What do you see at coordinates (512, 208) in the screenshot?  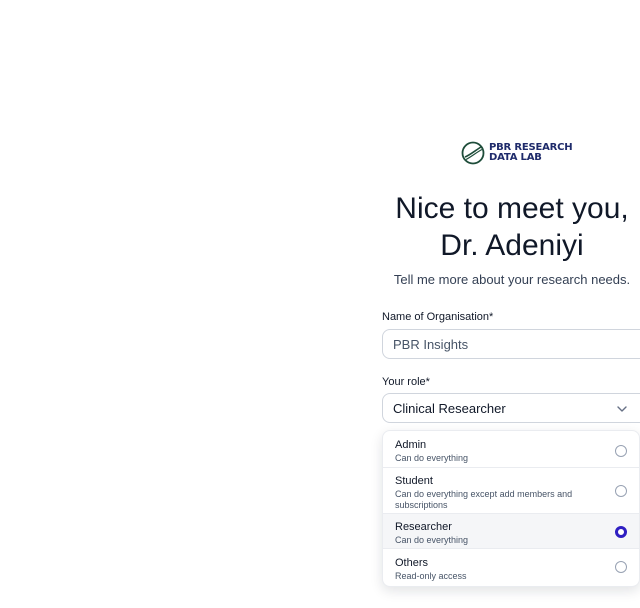 I see `page-title-line1: Nice to meet you,` at bounding box center [512, 208].